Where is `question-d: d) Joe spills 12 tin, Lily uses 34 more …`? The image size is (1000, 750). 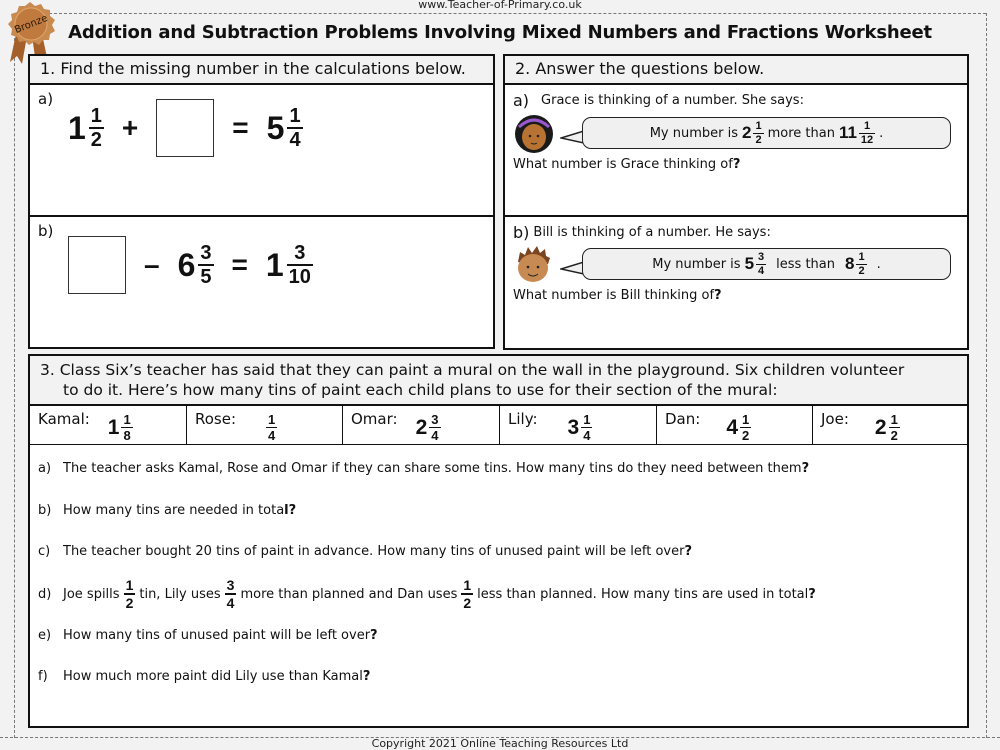
question-d: d) Joe spills 12 tin, Lily uses 34 more … is located at coordinates (427, 594).